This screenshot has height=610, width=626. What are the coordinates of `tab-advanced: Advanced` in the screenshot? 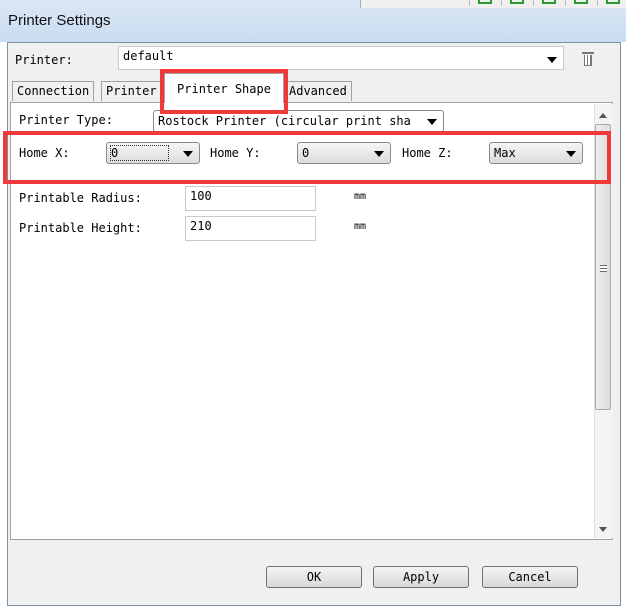 It's located at (318, 91).